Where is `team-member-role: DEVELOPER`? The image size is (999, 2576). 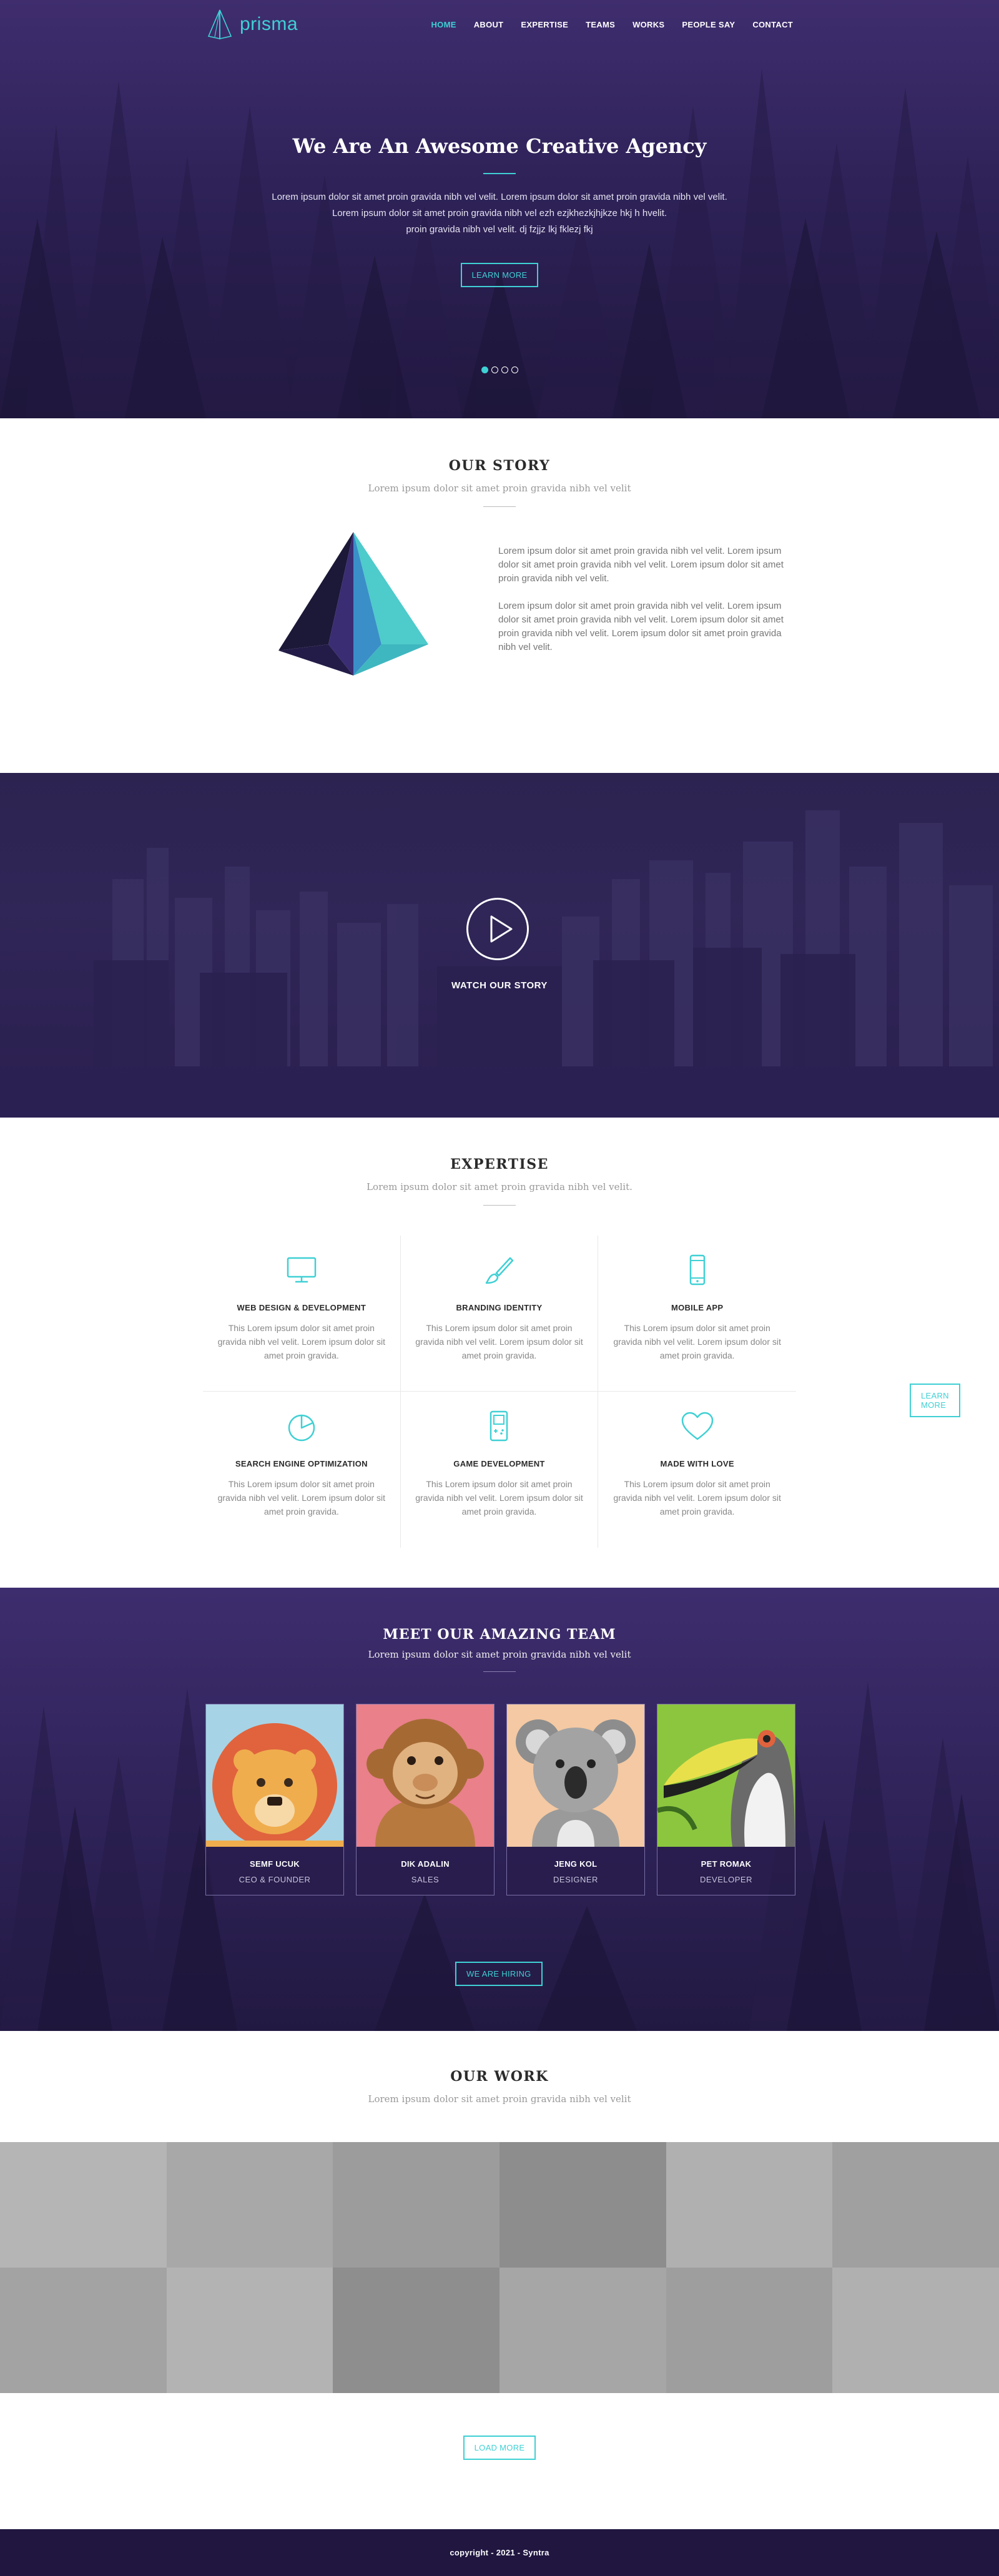
team-member-role: DEVELOPER is located at coordinates (726, 1879).